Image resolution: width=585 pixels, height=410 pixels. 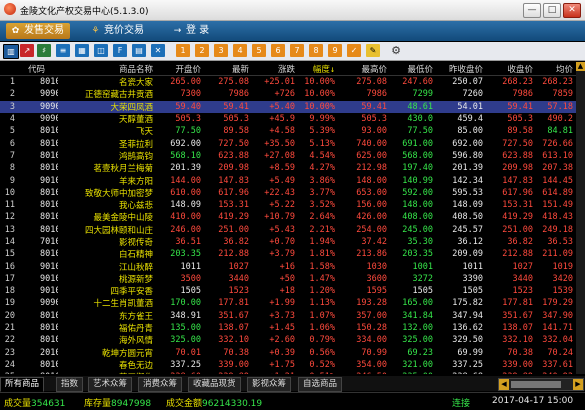 I want to click on col-open: 开盘价, so click(x=180, y=69).